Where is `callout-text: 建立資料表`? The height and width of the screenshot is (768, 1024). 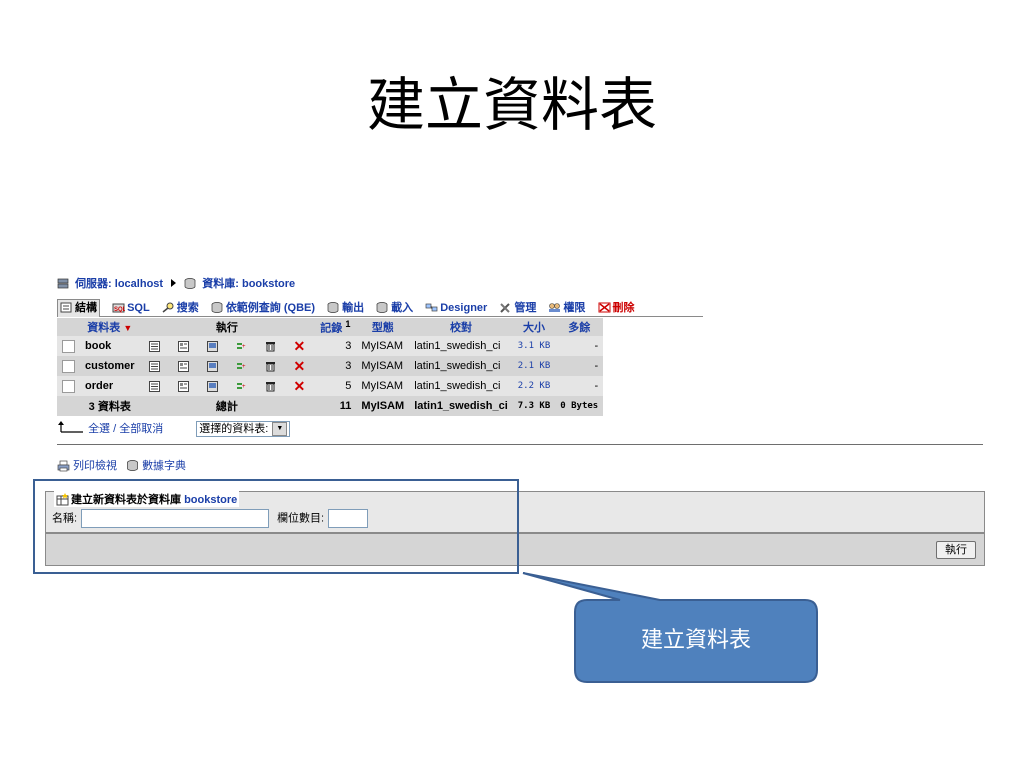 callout-text: 建立資料表 is located at coordinates (695, 640).